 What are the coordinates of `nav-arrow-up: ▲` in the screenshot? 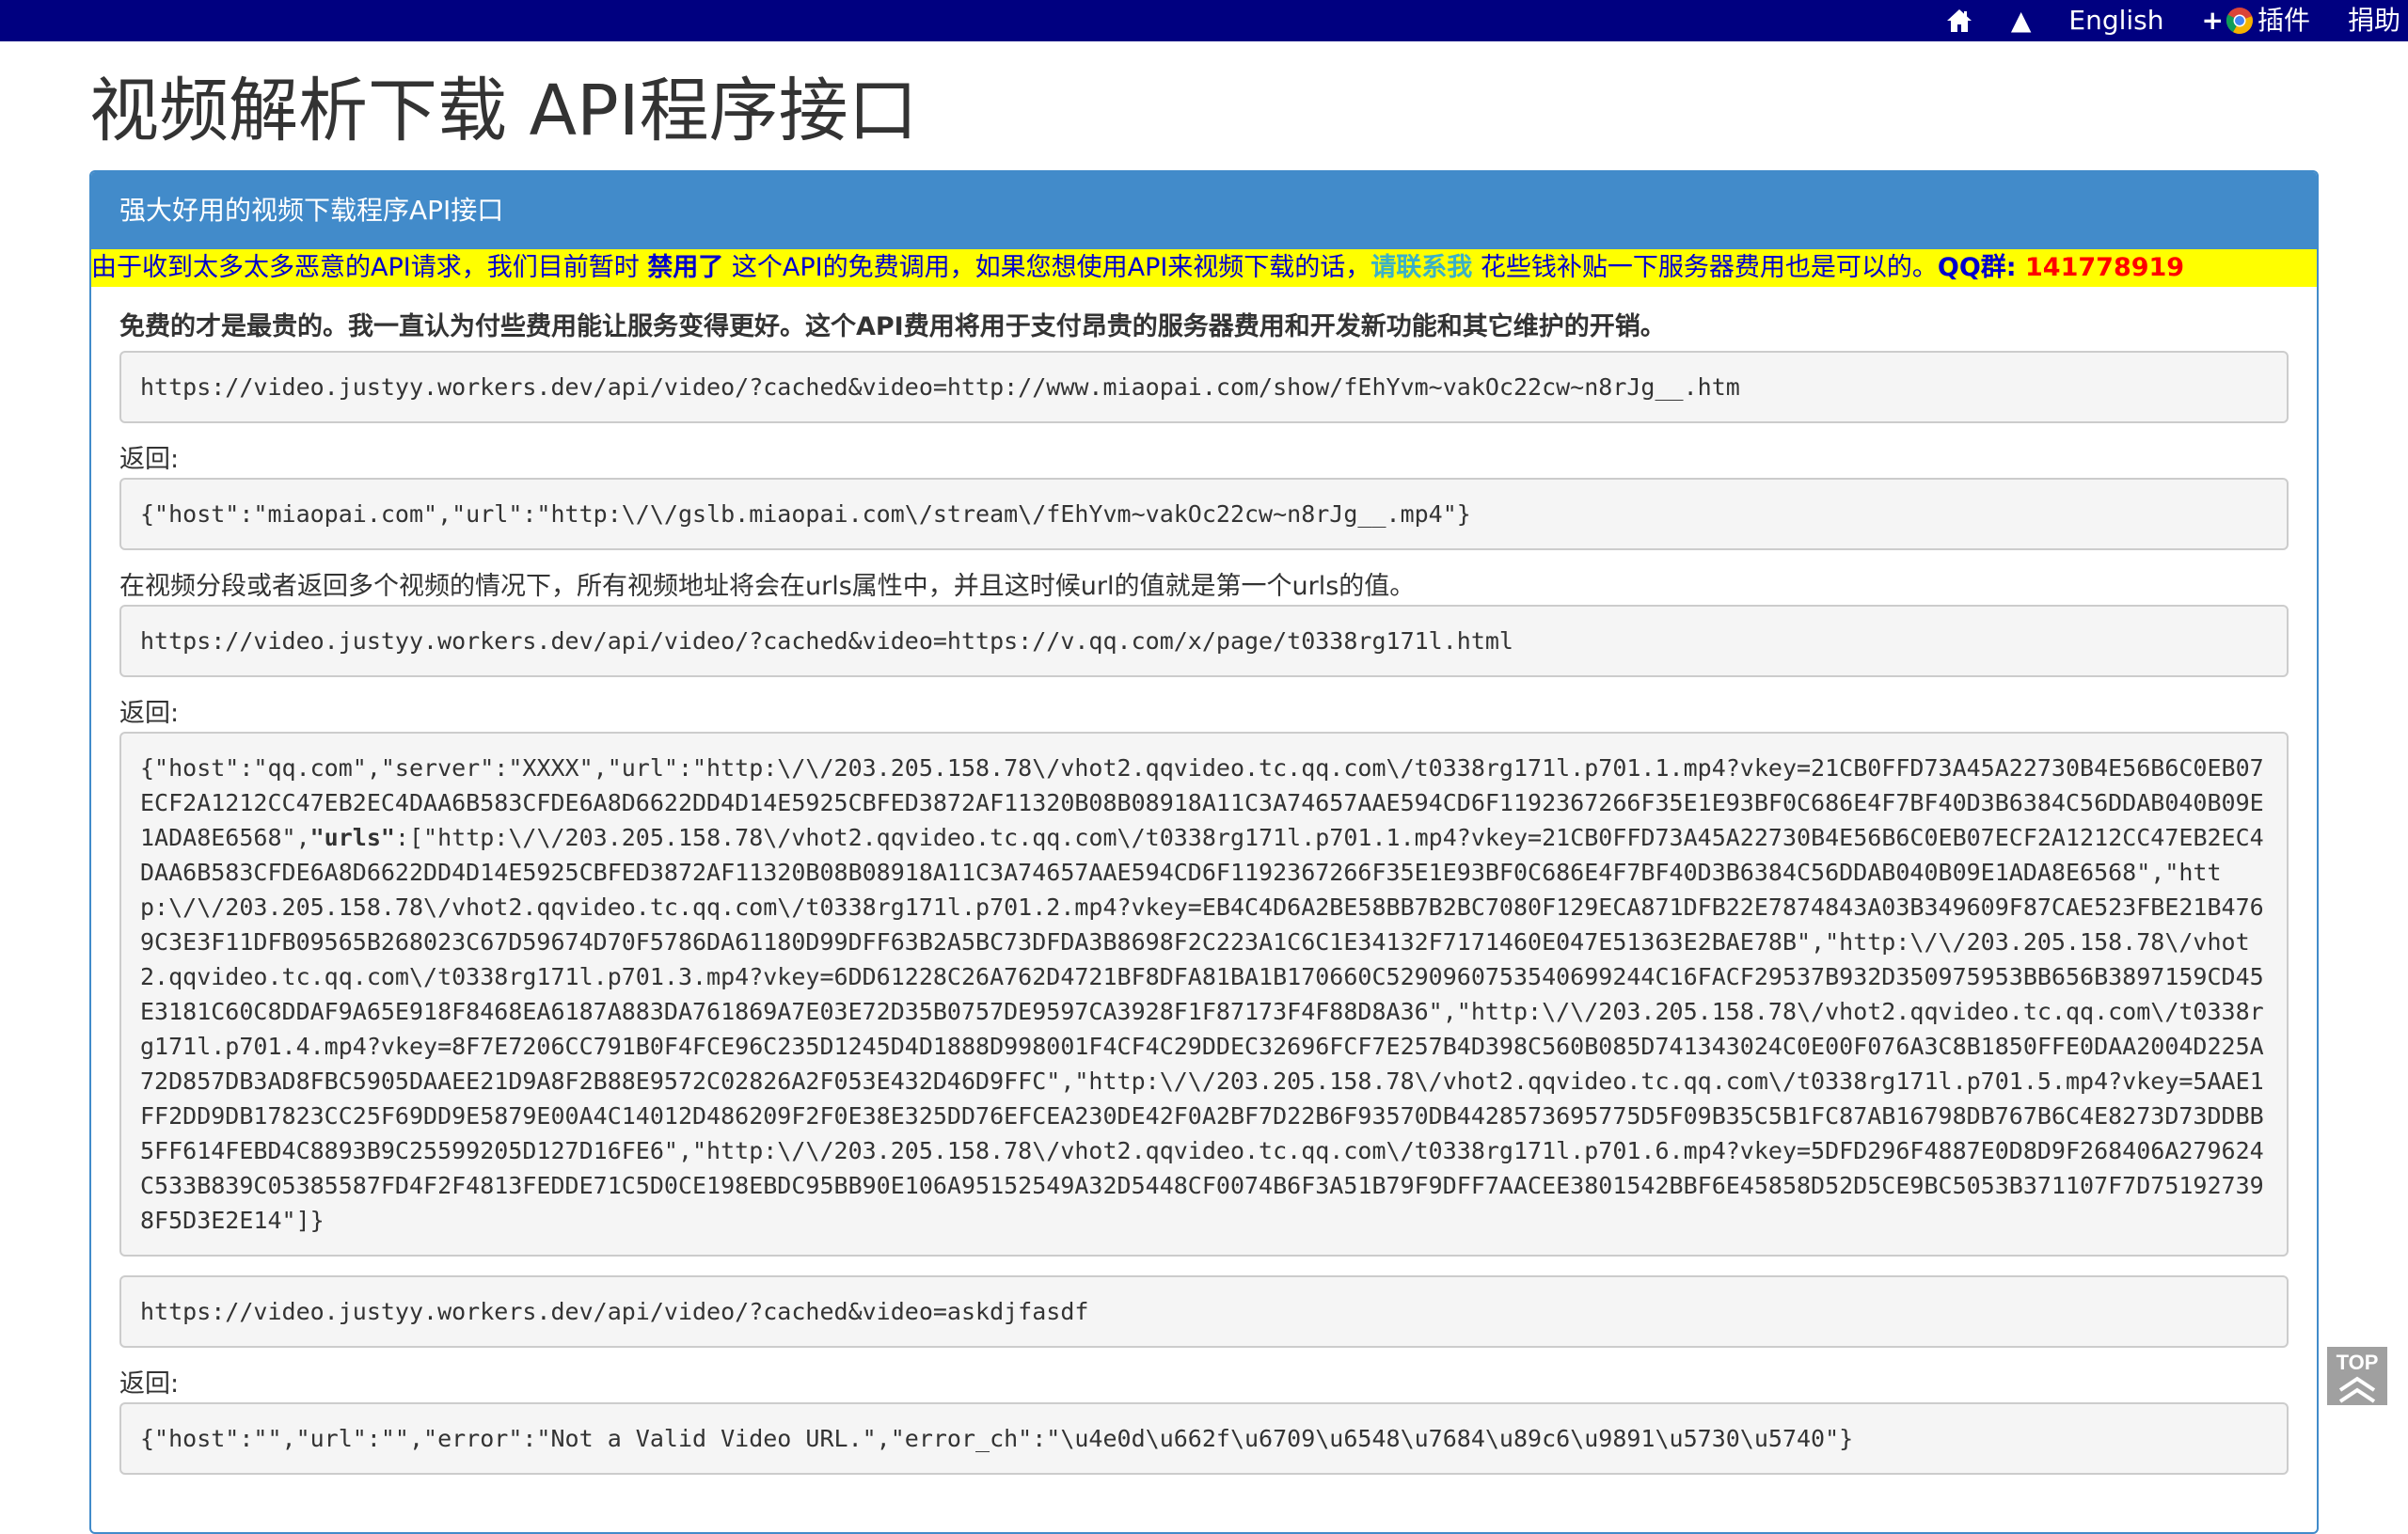 It's located at (2022, 21).